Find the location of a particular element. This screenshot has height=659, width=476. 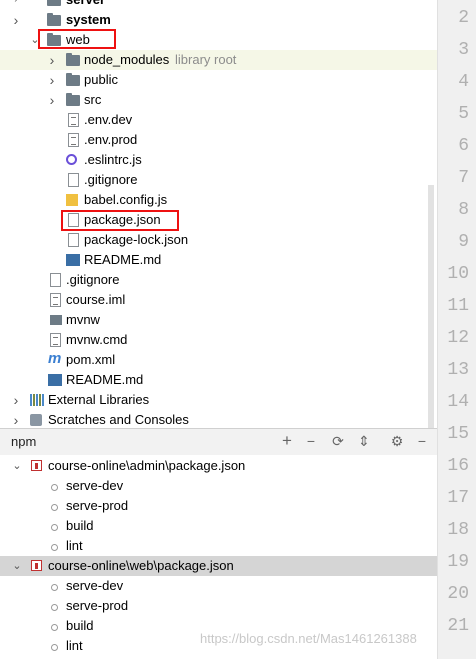

line-number: 19 is located at coordinates (458, 562).